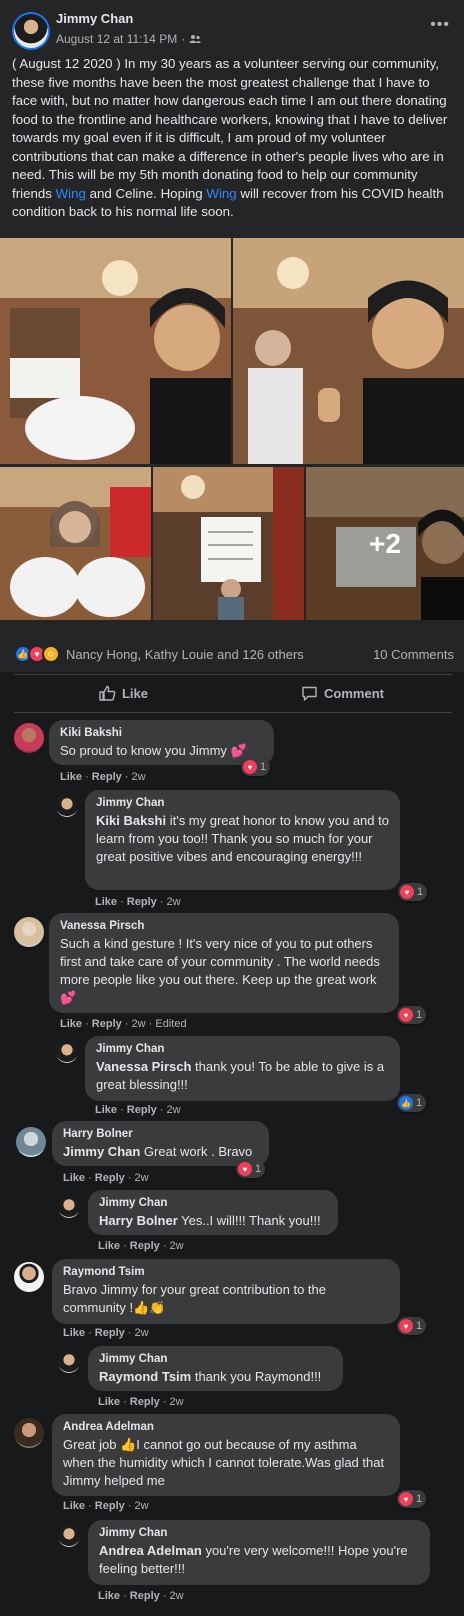 This screenshot has width=464, height=1616. What do you see at coordinates (161, 733) in the screenshot?
I see `commenter-name: Kiki Bakshi` at bounding box center [161, 733].